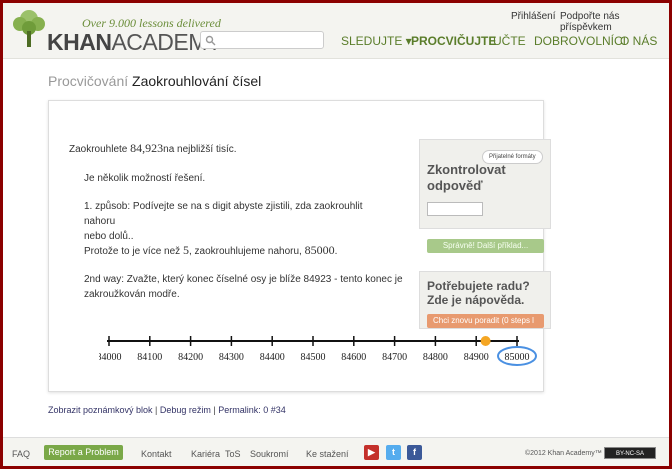 This screenshot has width=672, height=469. What do you see at coordinates (83, 452) in the screenshot?
I see `report-problem-button: Report a Problem` at bounding box center [83, 452].